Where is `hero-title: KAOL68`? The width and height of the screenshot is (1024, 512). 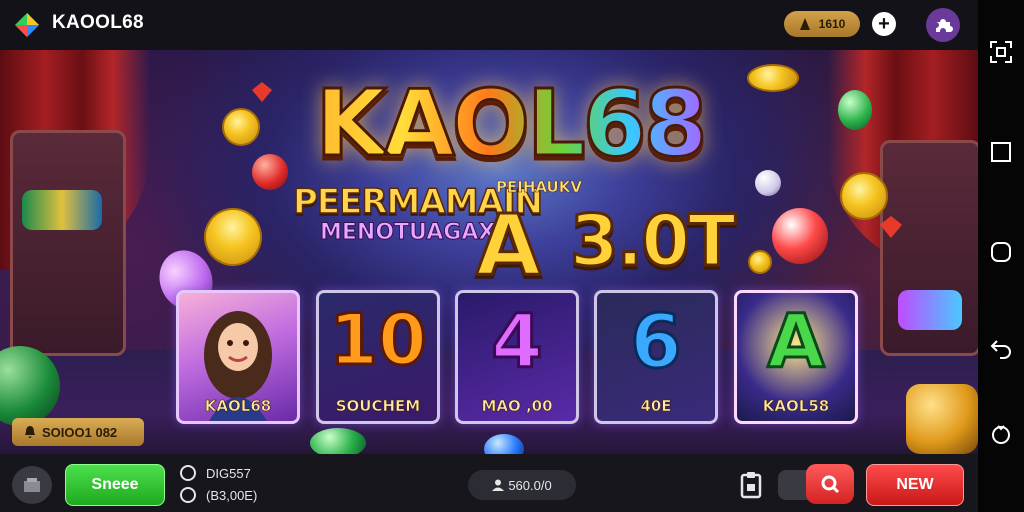
hero-title: KAOL68 is located at coordinates (510, 123).